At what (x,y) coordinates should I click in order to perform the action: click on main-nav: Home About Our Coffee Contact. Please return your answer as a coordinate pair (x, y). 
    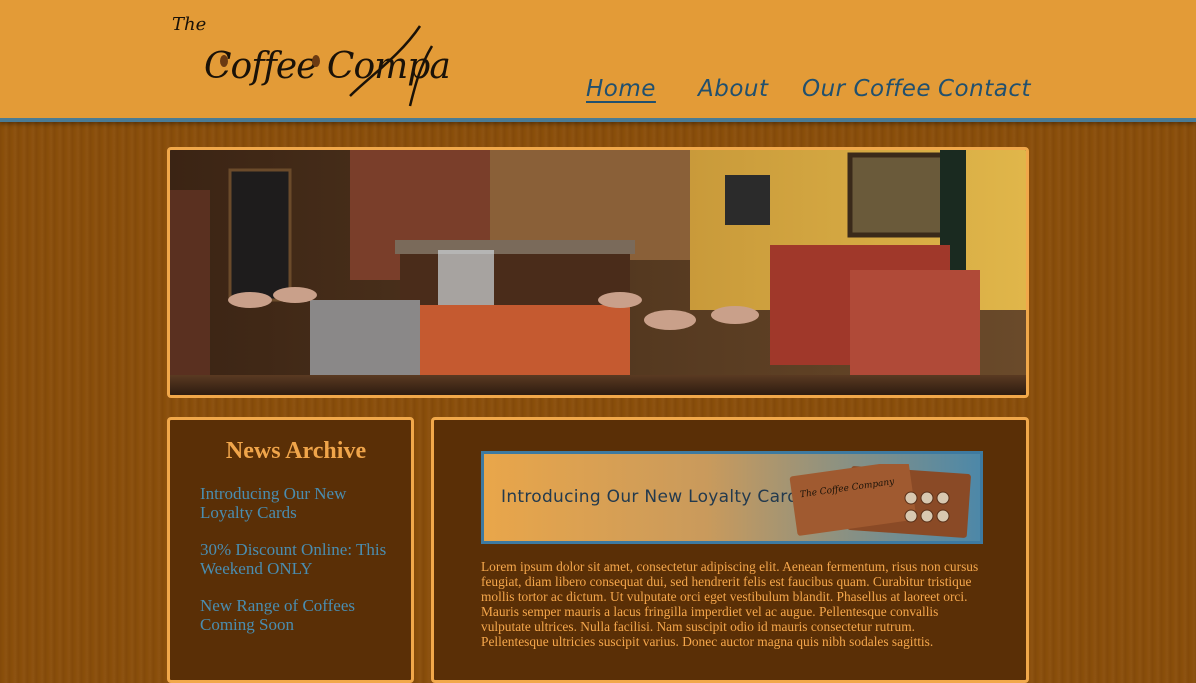
    Looking at the image, I should click on (598, 93).